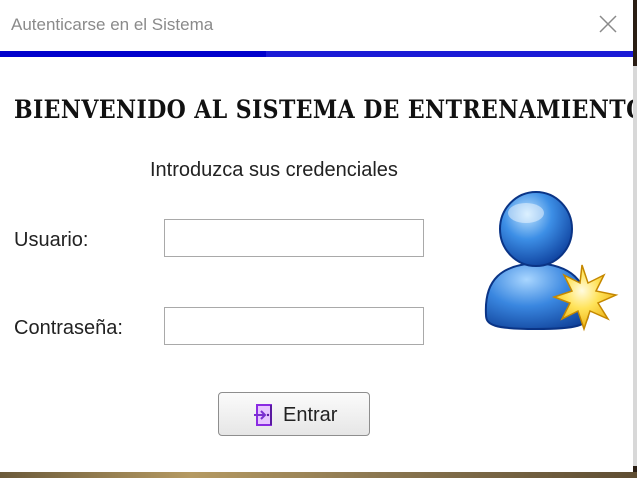  Describe the element at coordinates (318, 475) in the screenshot. I see `background-strip` at that location.